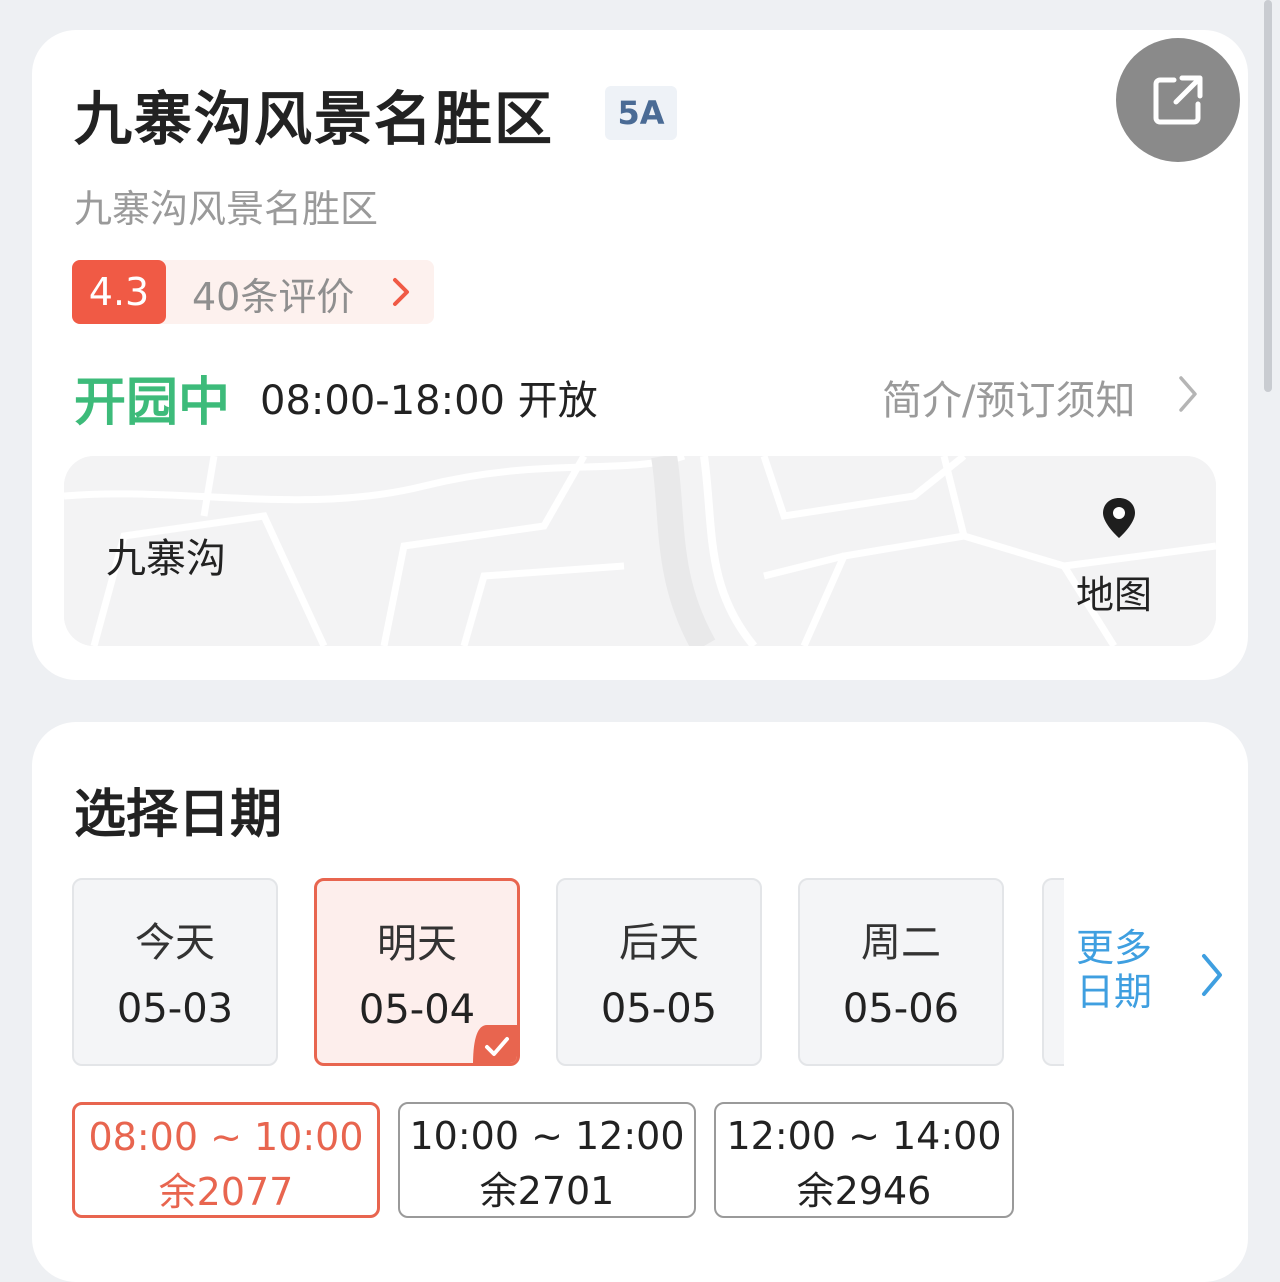 This screenshot has width=1280, height=1282. Describe the element at coordinates (547, 1160) in the screenshot. I see `time-slot-1000-1200: 10:00 ~ 12:00 余2701` at that location.